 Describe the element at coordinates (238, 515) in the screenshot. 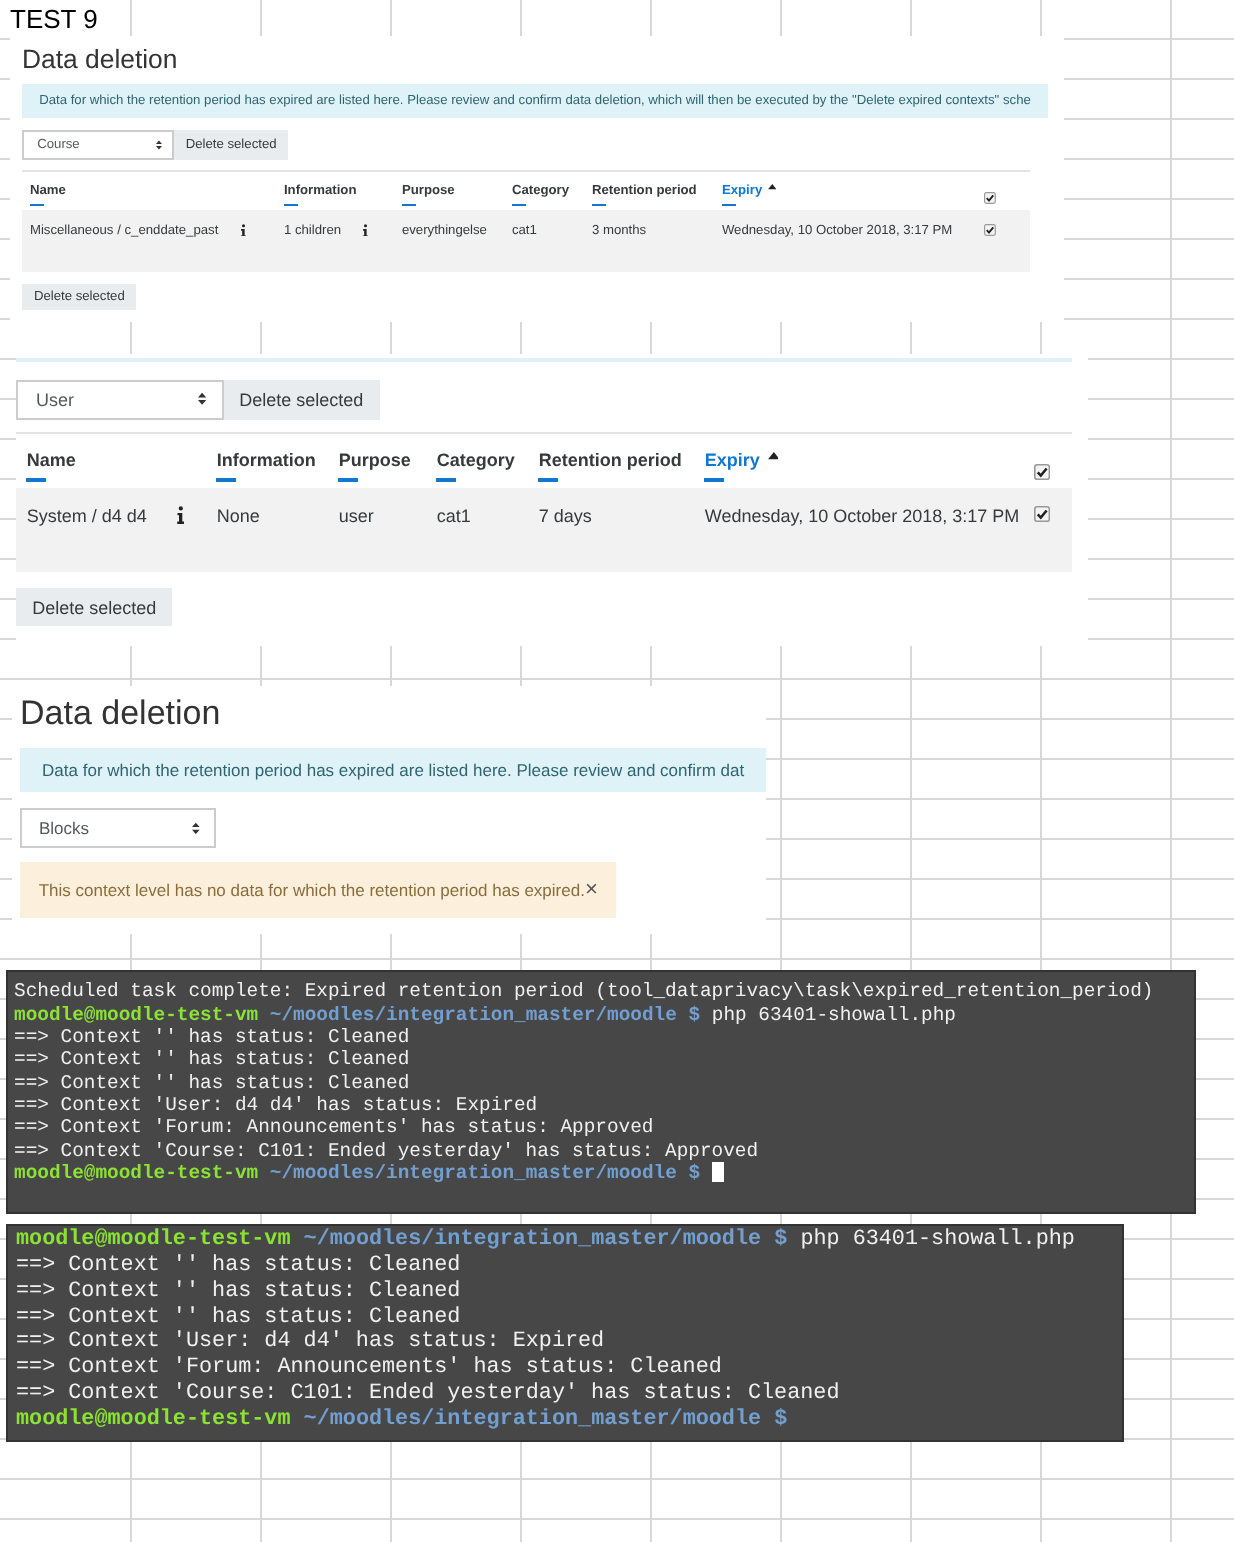

I see `table-cell: None` at that location.